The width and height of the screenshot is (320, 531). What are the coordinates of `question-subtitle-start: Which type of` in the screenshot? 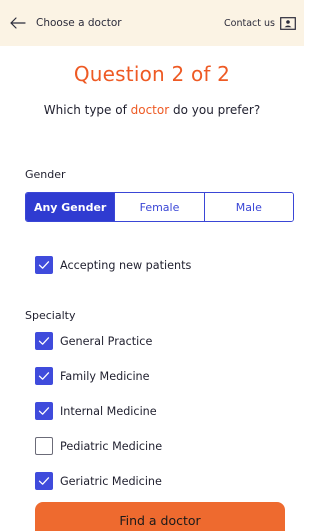 It's located at (87, 110).